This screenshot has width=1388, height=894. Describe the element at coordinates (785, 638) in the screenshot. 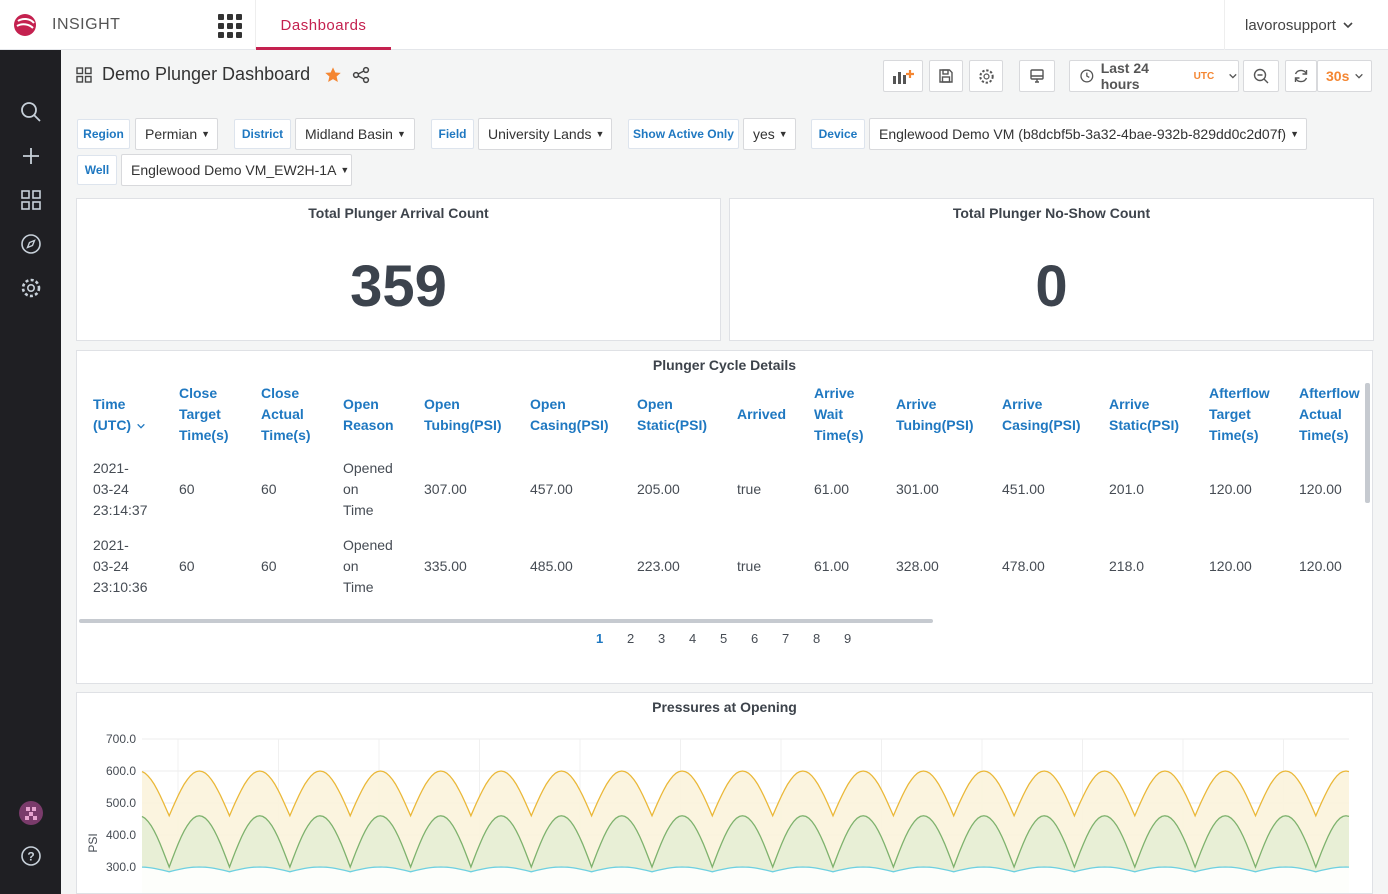

I see `page-link: 7` at that location.